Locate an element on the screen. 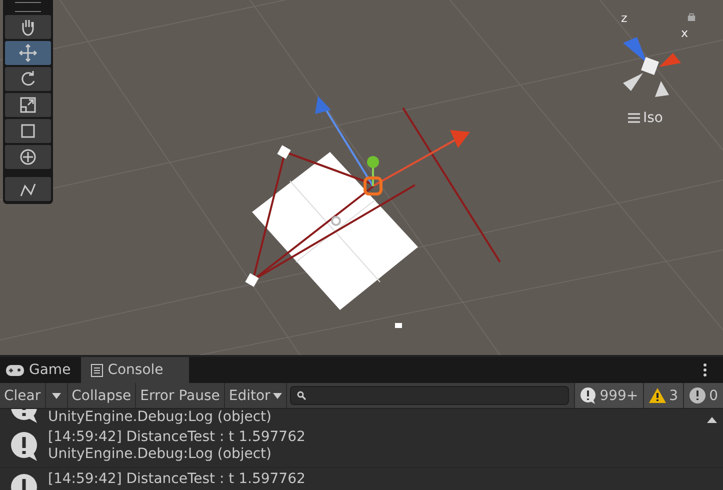 This screenshot has height=490, width=723. axis-label: z is located at coordinates (624, 18).